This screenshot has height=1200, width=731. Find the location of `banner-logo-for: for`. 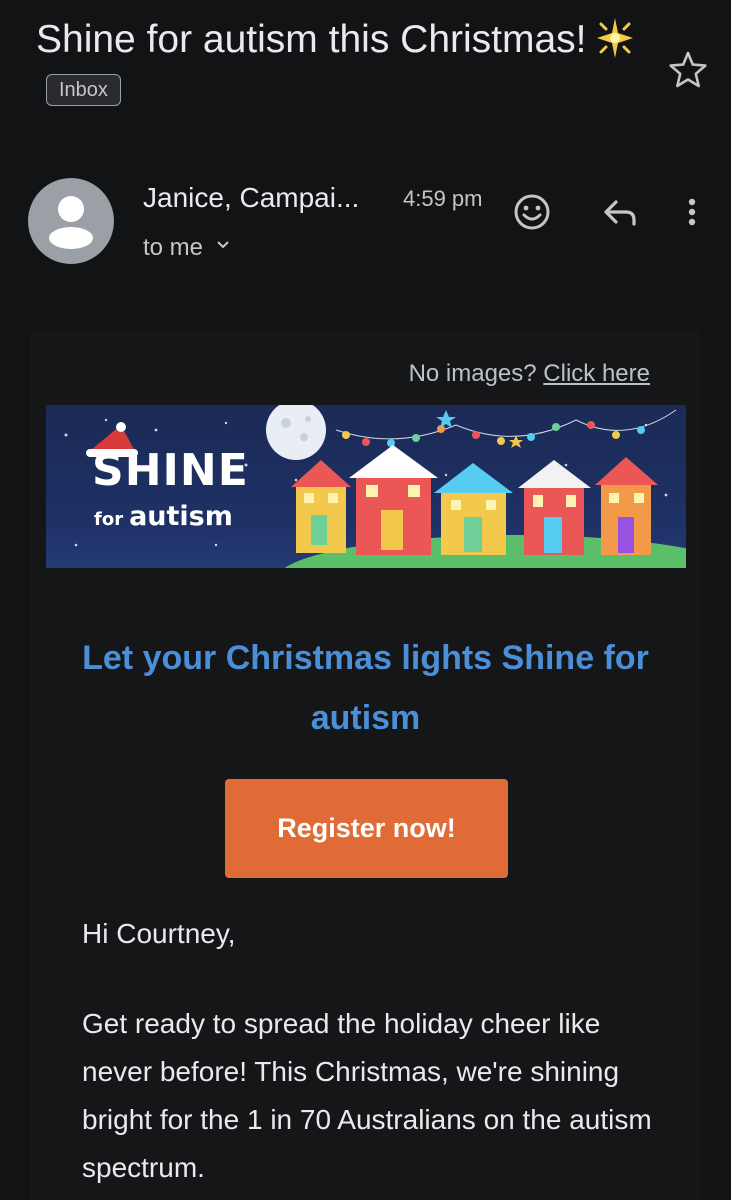

banner-logo-for: for is located at coordinates (109, 519).